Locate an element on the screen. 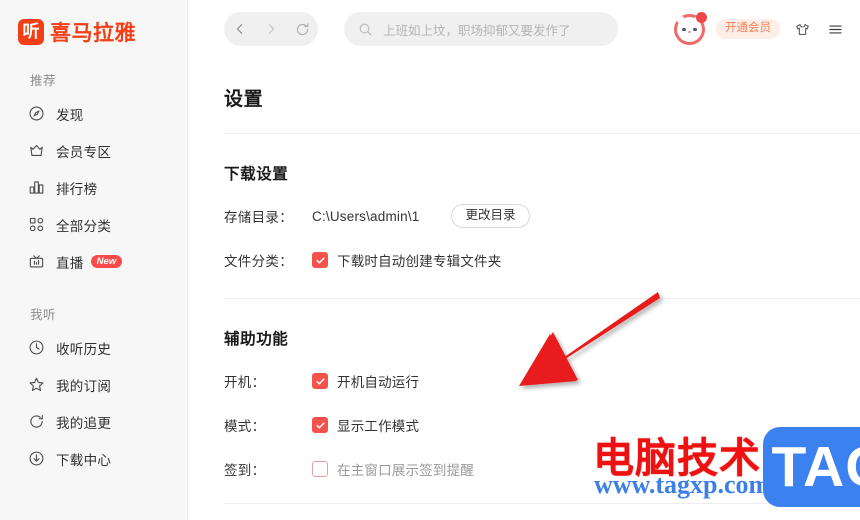  search-icon is located at coordinates (366, 29).